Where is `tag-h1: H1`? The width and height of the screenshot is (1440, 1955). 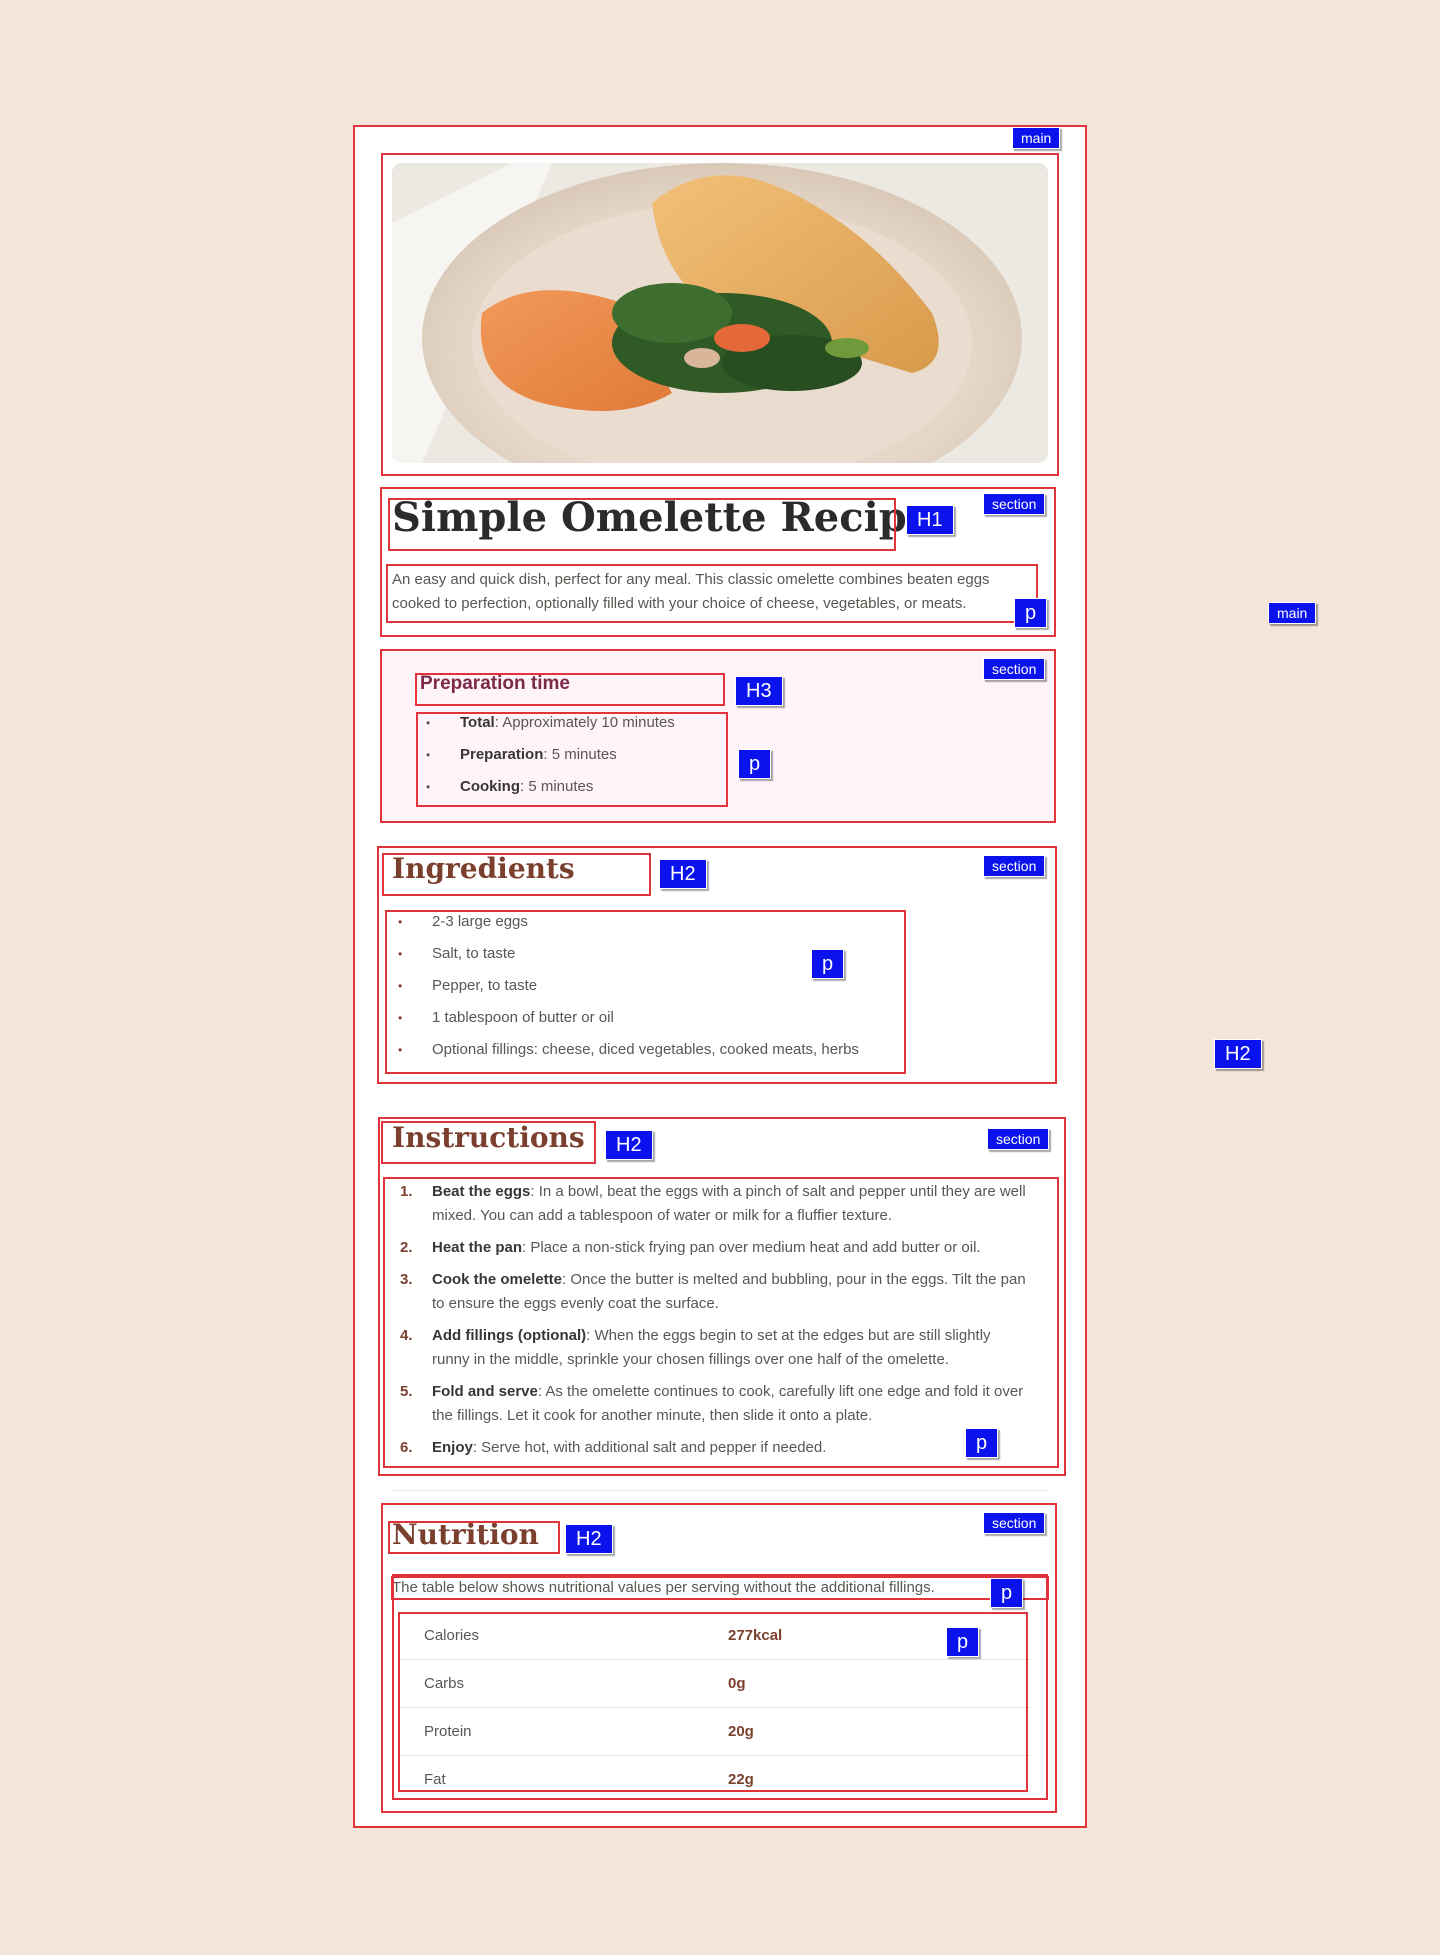
tag-h1: H1 is located at coordinates (930, 520).